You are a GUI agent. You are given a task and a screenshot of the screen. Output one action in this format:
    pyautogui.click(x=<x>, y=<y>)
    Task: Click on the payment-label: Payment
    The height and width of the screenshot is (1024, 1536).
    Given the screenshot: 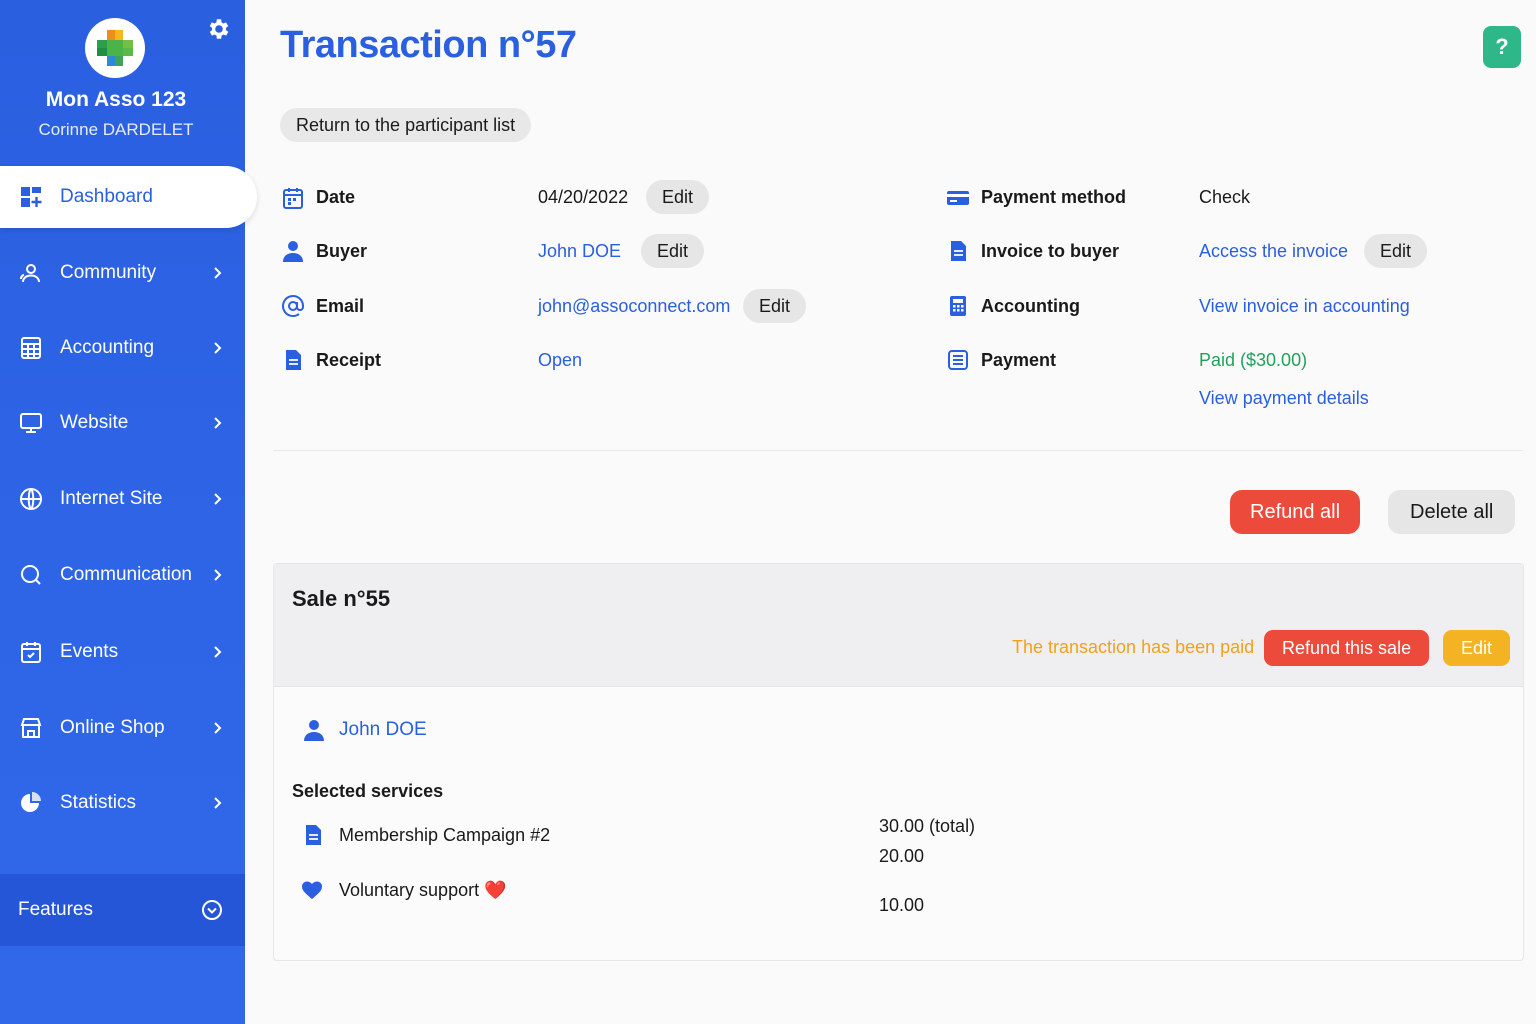 What is the action you would take?
    pyautogui.click(x=1019, y=360)
    